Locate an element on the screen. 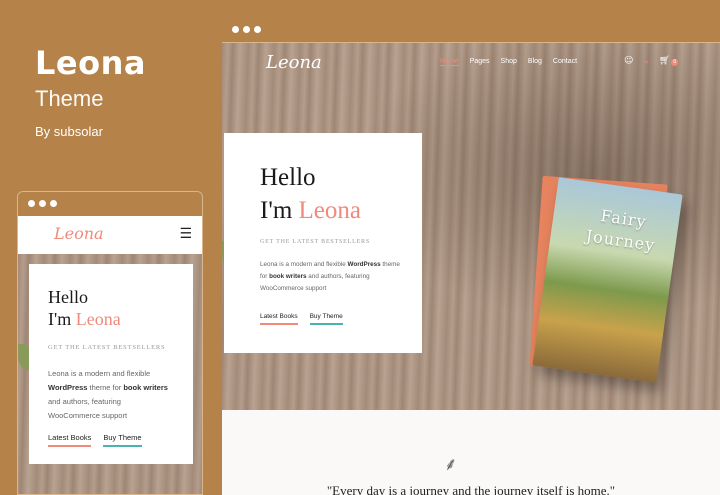 The width and height of the screenshot is (720, 495). desktop-window-bar is located at coordinates (471, 30).